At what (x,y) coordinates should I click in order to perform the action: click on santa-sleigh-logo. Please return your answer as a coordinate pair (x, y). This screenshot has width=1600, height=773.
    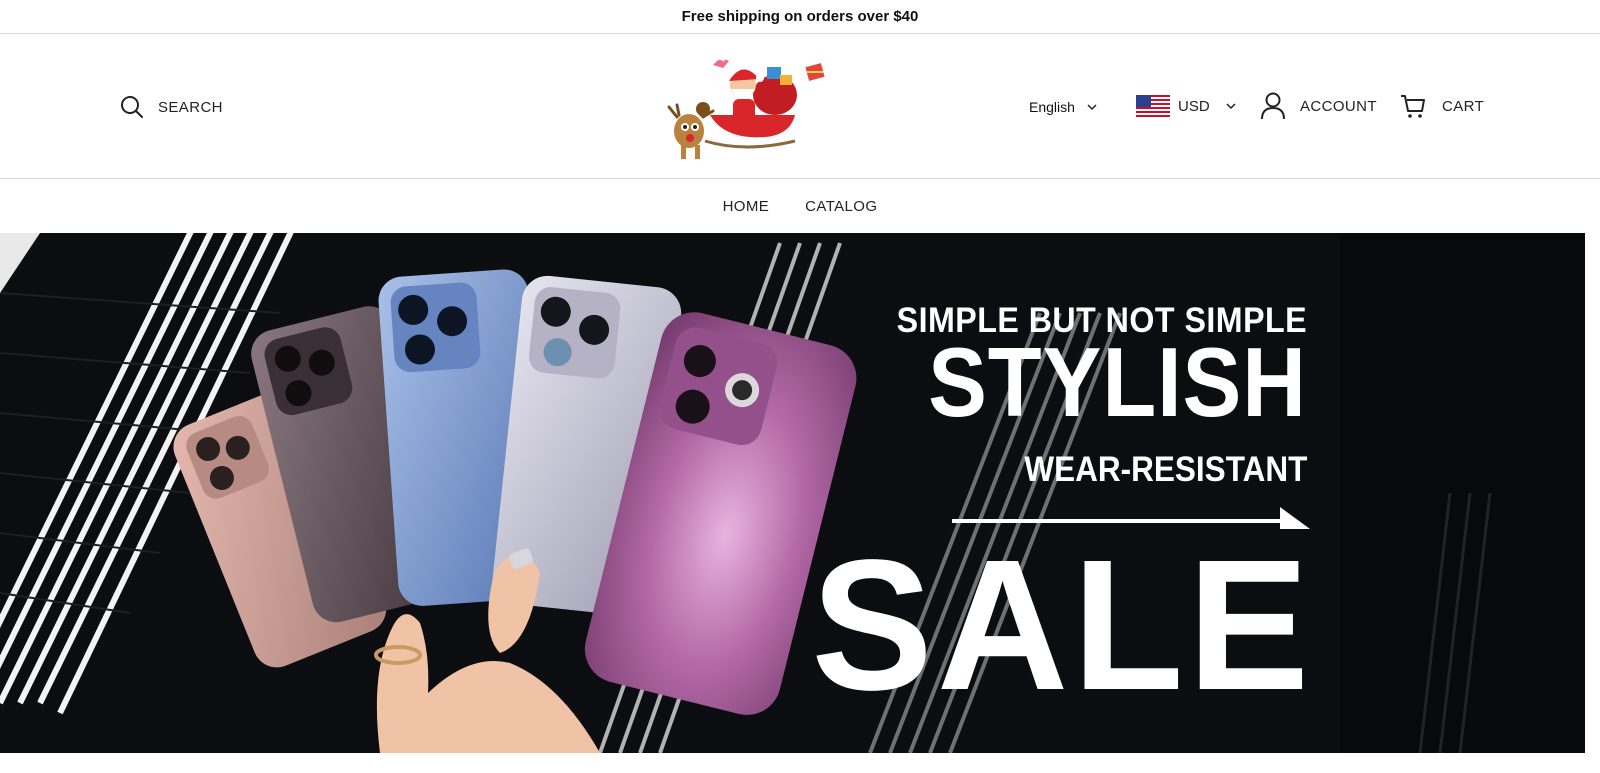
    Looking at the image, I should click on (742, 106).